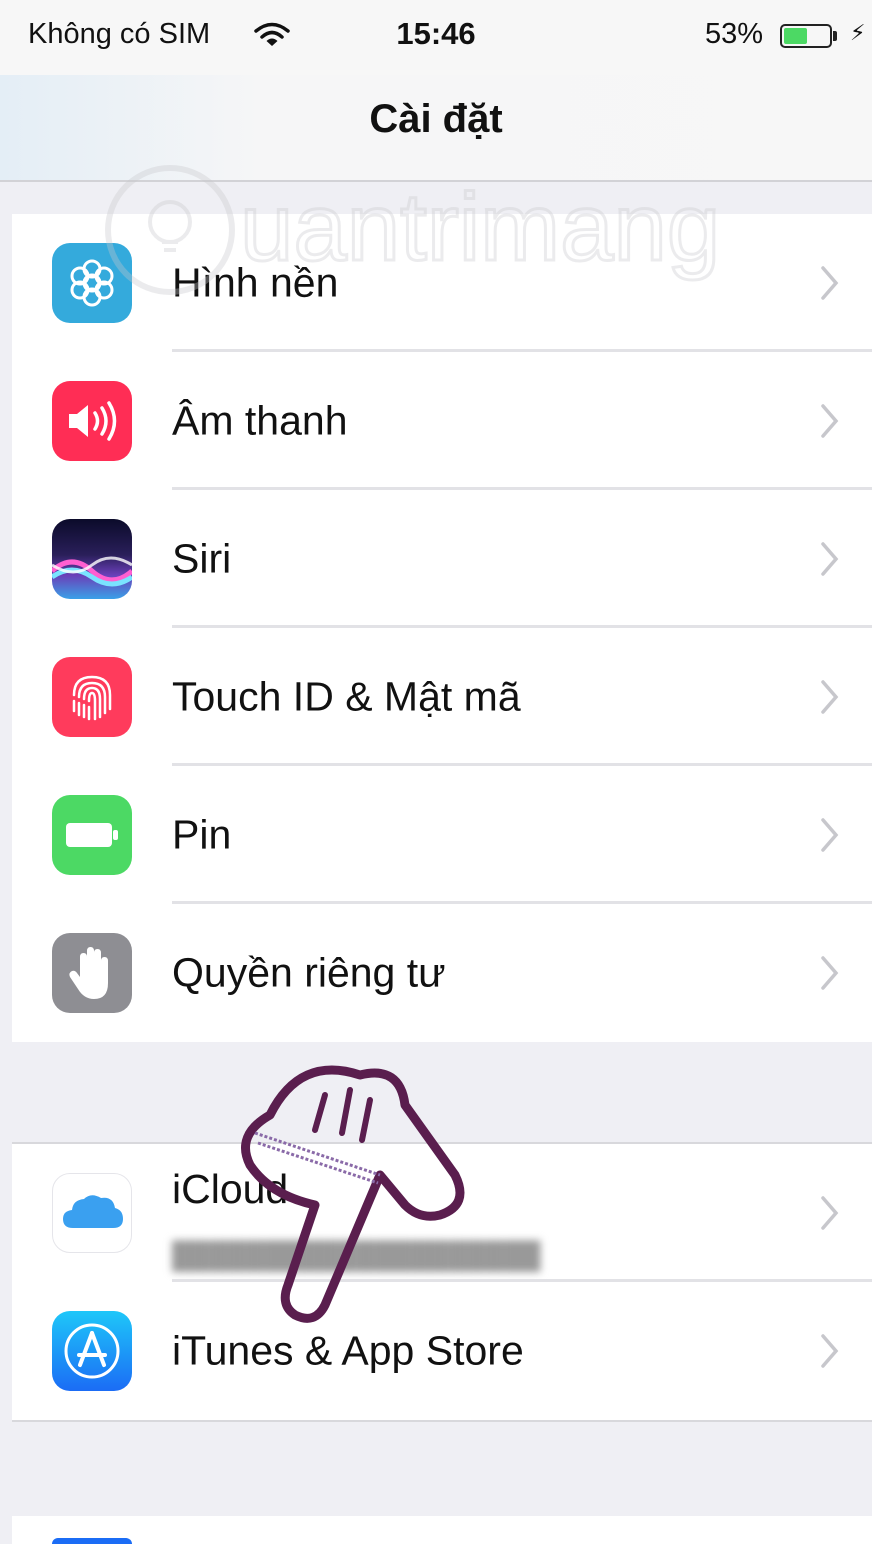  What do you see at coordinates (92, 283) in the screenshot?
I see `wallpaper-icon` at bounding box center [92, 283].